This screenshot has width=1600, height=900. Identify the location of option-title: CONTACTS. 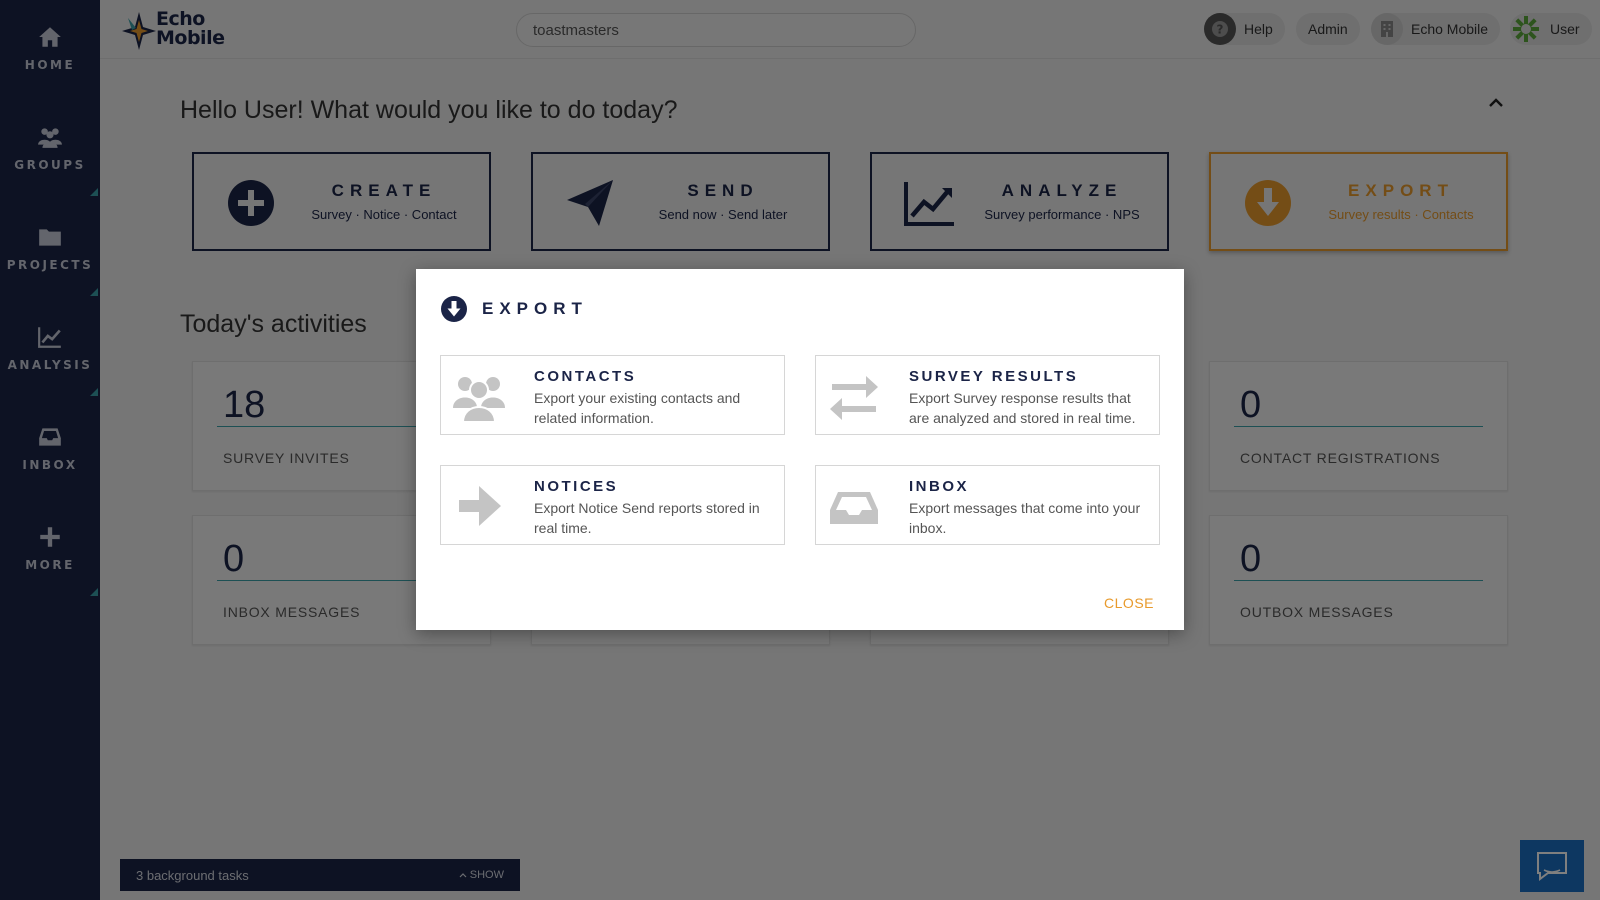
(585, 376).